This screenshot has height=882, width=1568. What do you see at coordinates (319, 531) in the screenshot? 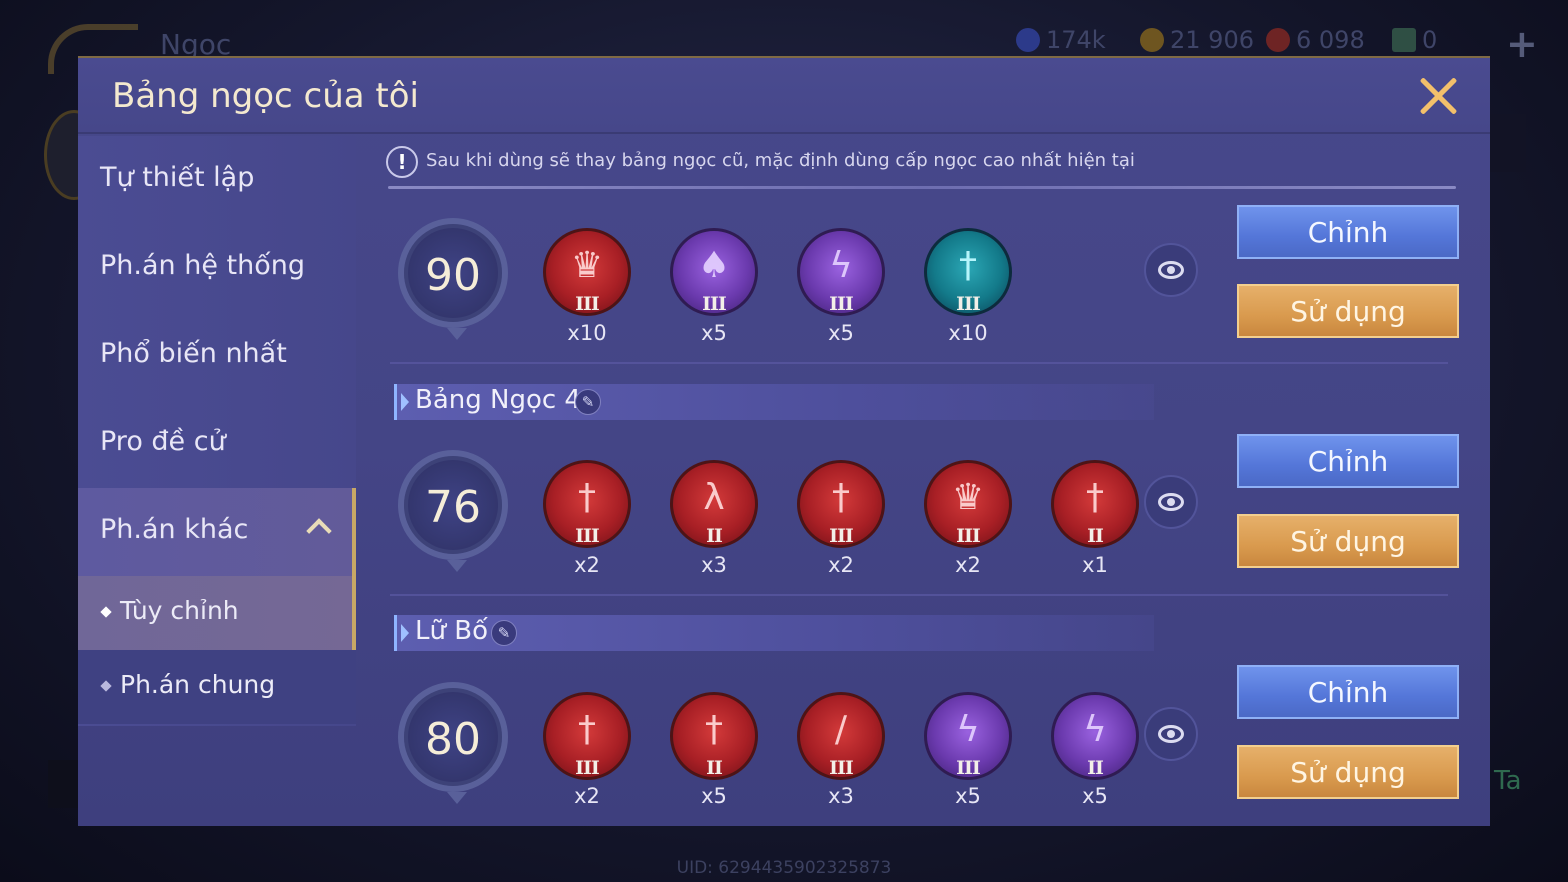
I see `chevron-up-icon` at bounding box center [319, 531].